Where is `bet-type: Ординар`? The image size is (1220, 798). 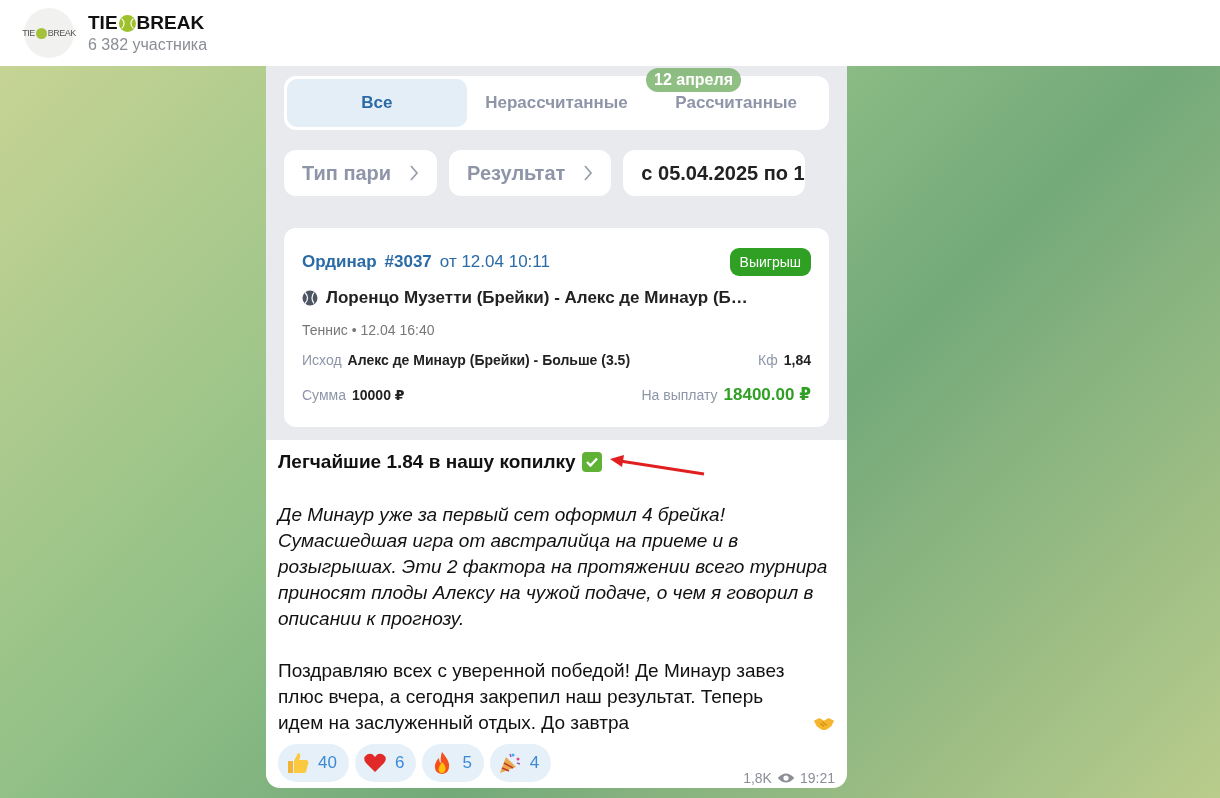
bet-type: Ординар is located at coordinates (339, 262).